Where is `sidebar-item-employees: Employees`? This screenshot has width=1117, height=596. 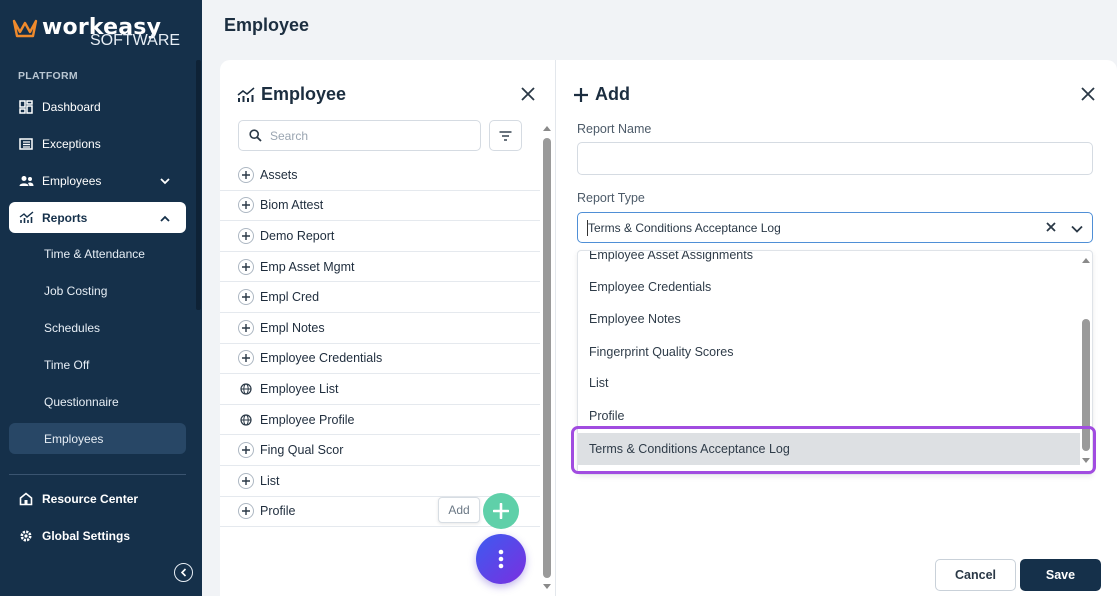 sidebar-item-employees: Employees is located at coordinates (97, 180).